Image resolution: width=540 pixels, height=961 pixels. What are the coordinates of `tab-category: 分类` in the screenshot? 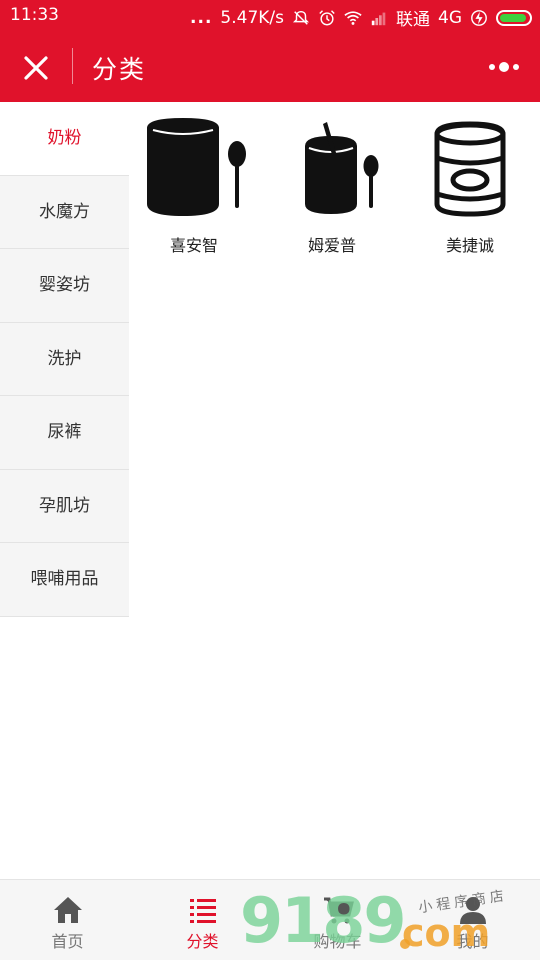 It's located at (202, 920).